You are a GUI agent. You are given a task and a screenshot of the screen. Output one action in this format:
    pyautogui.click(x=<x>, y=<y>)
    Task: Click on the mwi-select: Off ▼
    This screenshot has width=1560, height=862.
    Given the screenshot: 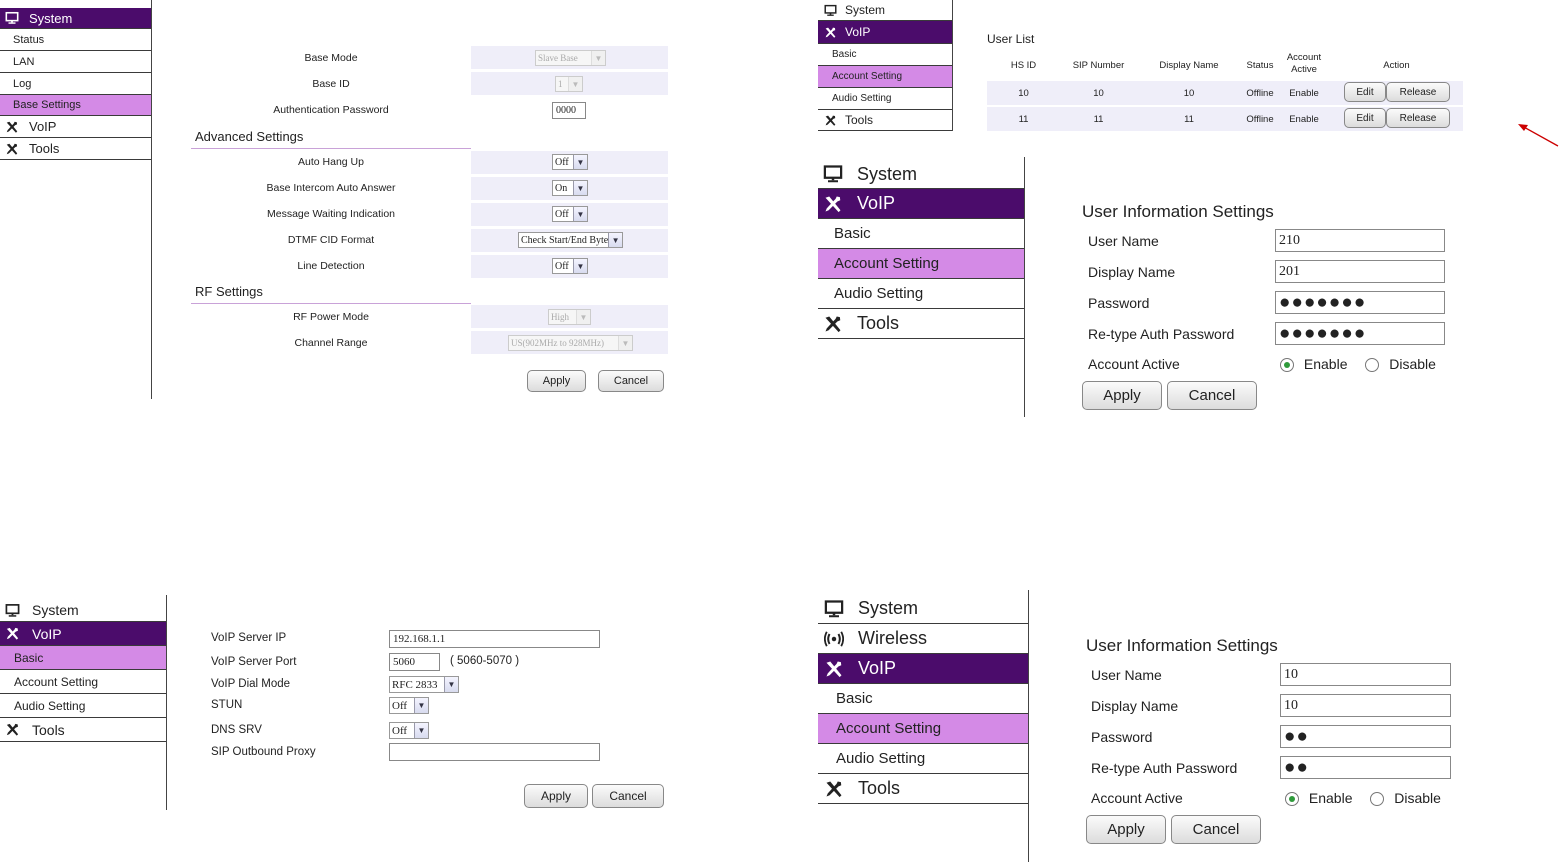 What is the action you would take?
    pyautogui.click(x=570, y=214)
    